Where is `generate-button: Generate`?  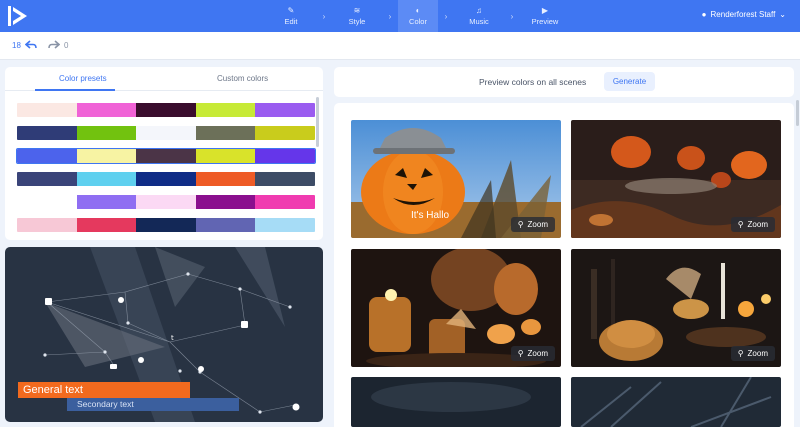
generate-button: Generate is located at coordinates (629, 81).